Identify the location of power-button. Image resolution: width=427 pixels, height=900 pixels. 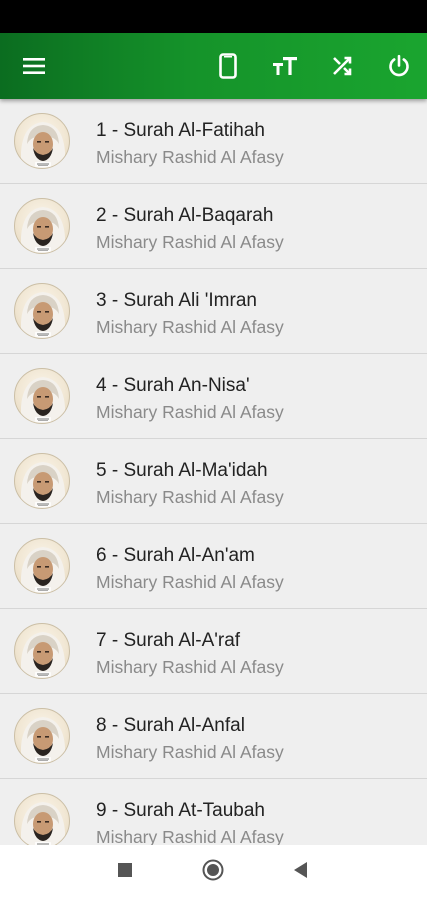
(399, 66).